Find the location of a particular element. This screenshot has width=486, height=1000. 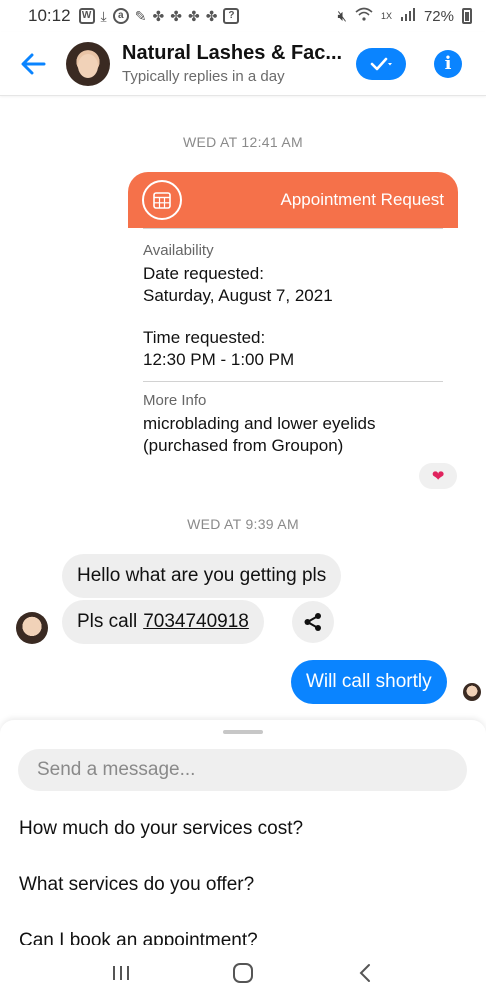

system-nav-bar is located at coordinates (243, 972).